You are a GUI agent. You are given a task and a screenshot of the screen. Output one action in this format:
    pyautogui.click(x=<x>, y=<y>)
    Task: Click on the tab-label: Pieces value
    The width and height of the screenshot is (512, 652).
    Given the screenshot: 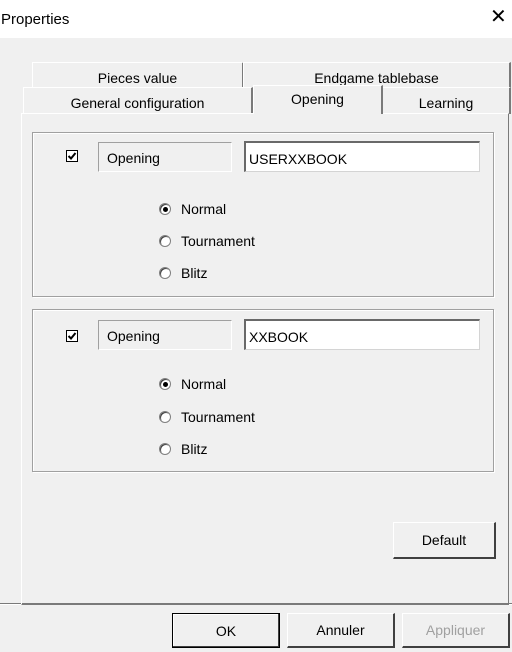 What is the action you would take?
    pyautogui.click(x=137, y=78)
    